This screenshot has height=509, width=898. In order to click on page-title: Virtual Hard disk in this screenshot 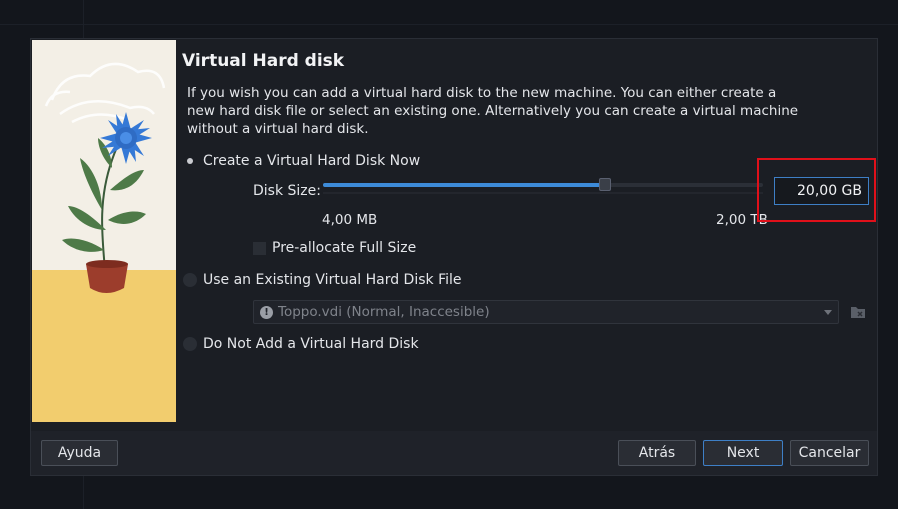, I will do `click(263, 61)`.